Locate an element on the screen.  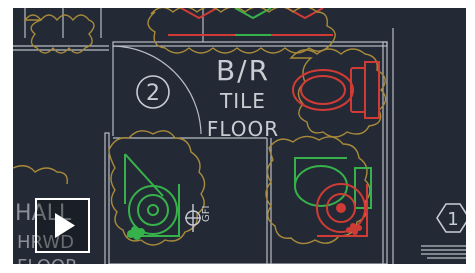
play-icon is located at coordinates (65, 225).